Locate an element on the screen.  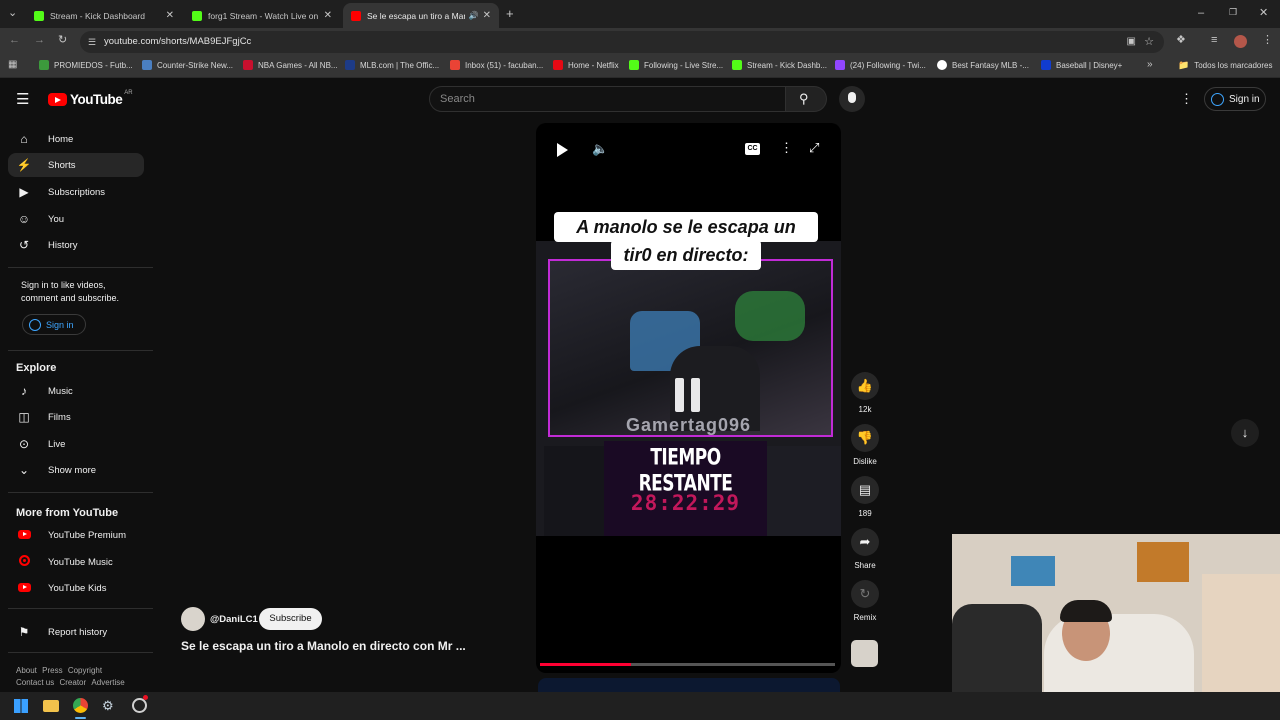
volume-icon: 🔈 is located at coordinates (600, 149).